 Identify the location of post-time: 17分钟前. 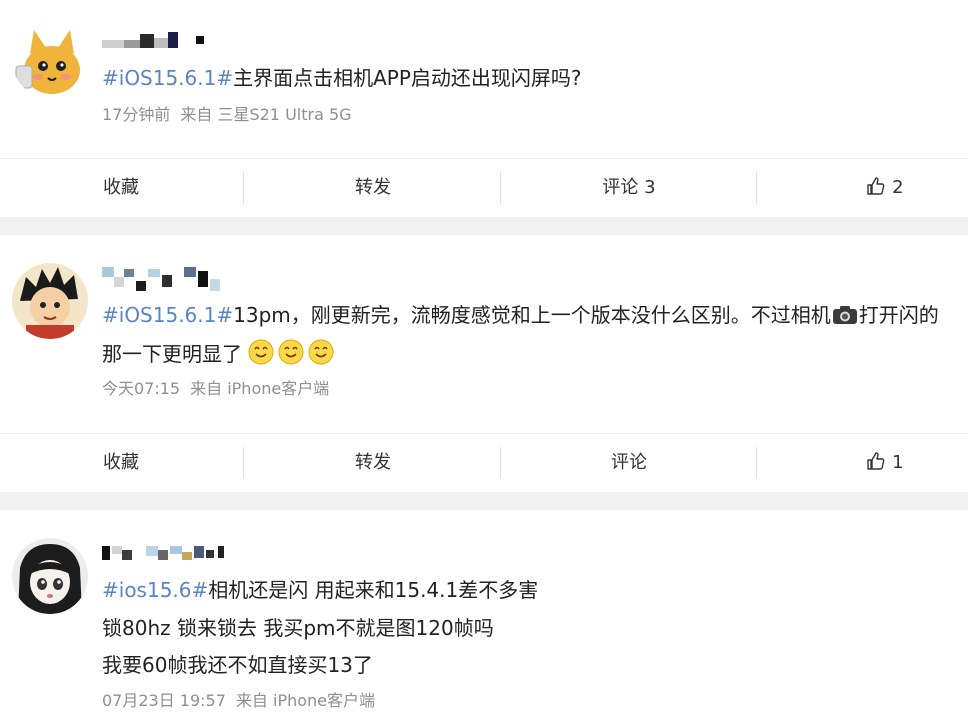
(136, 114).